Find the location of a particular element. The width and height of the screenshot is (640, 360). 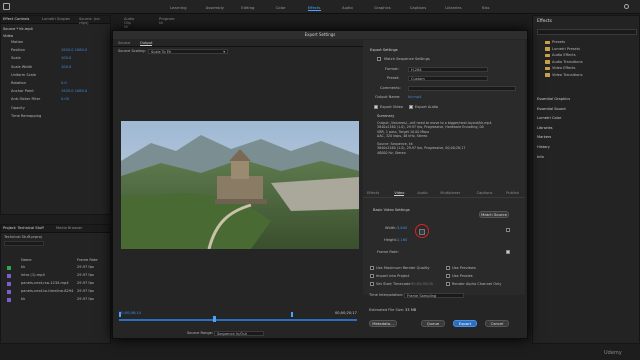

tab-source-3: Audio Clip Mi is located at coordinates (129, 23).